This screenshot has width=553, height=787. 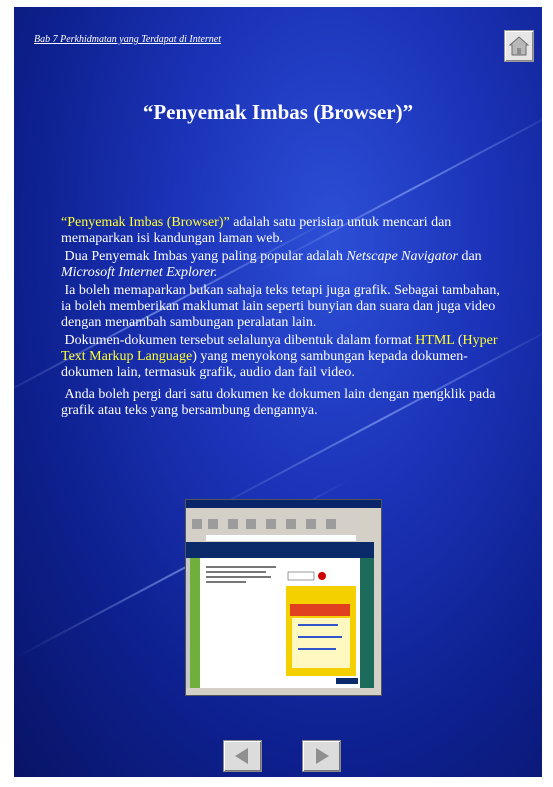 I want to click on home-button, so click(x=519, y=46).